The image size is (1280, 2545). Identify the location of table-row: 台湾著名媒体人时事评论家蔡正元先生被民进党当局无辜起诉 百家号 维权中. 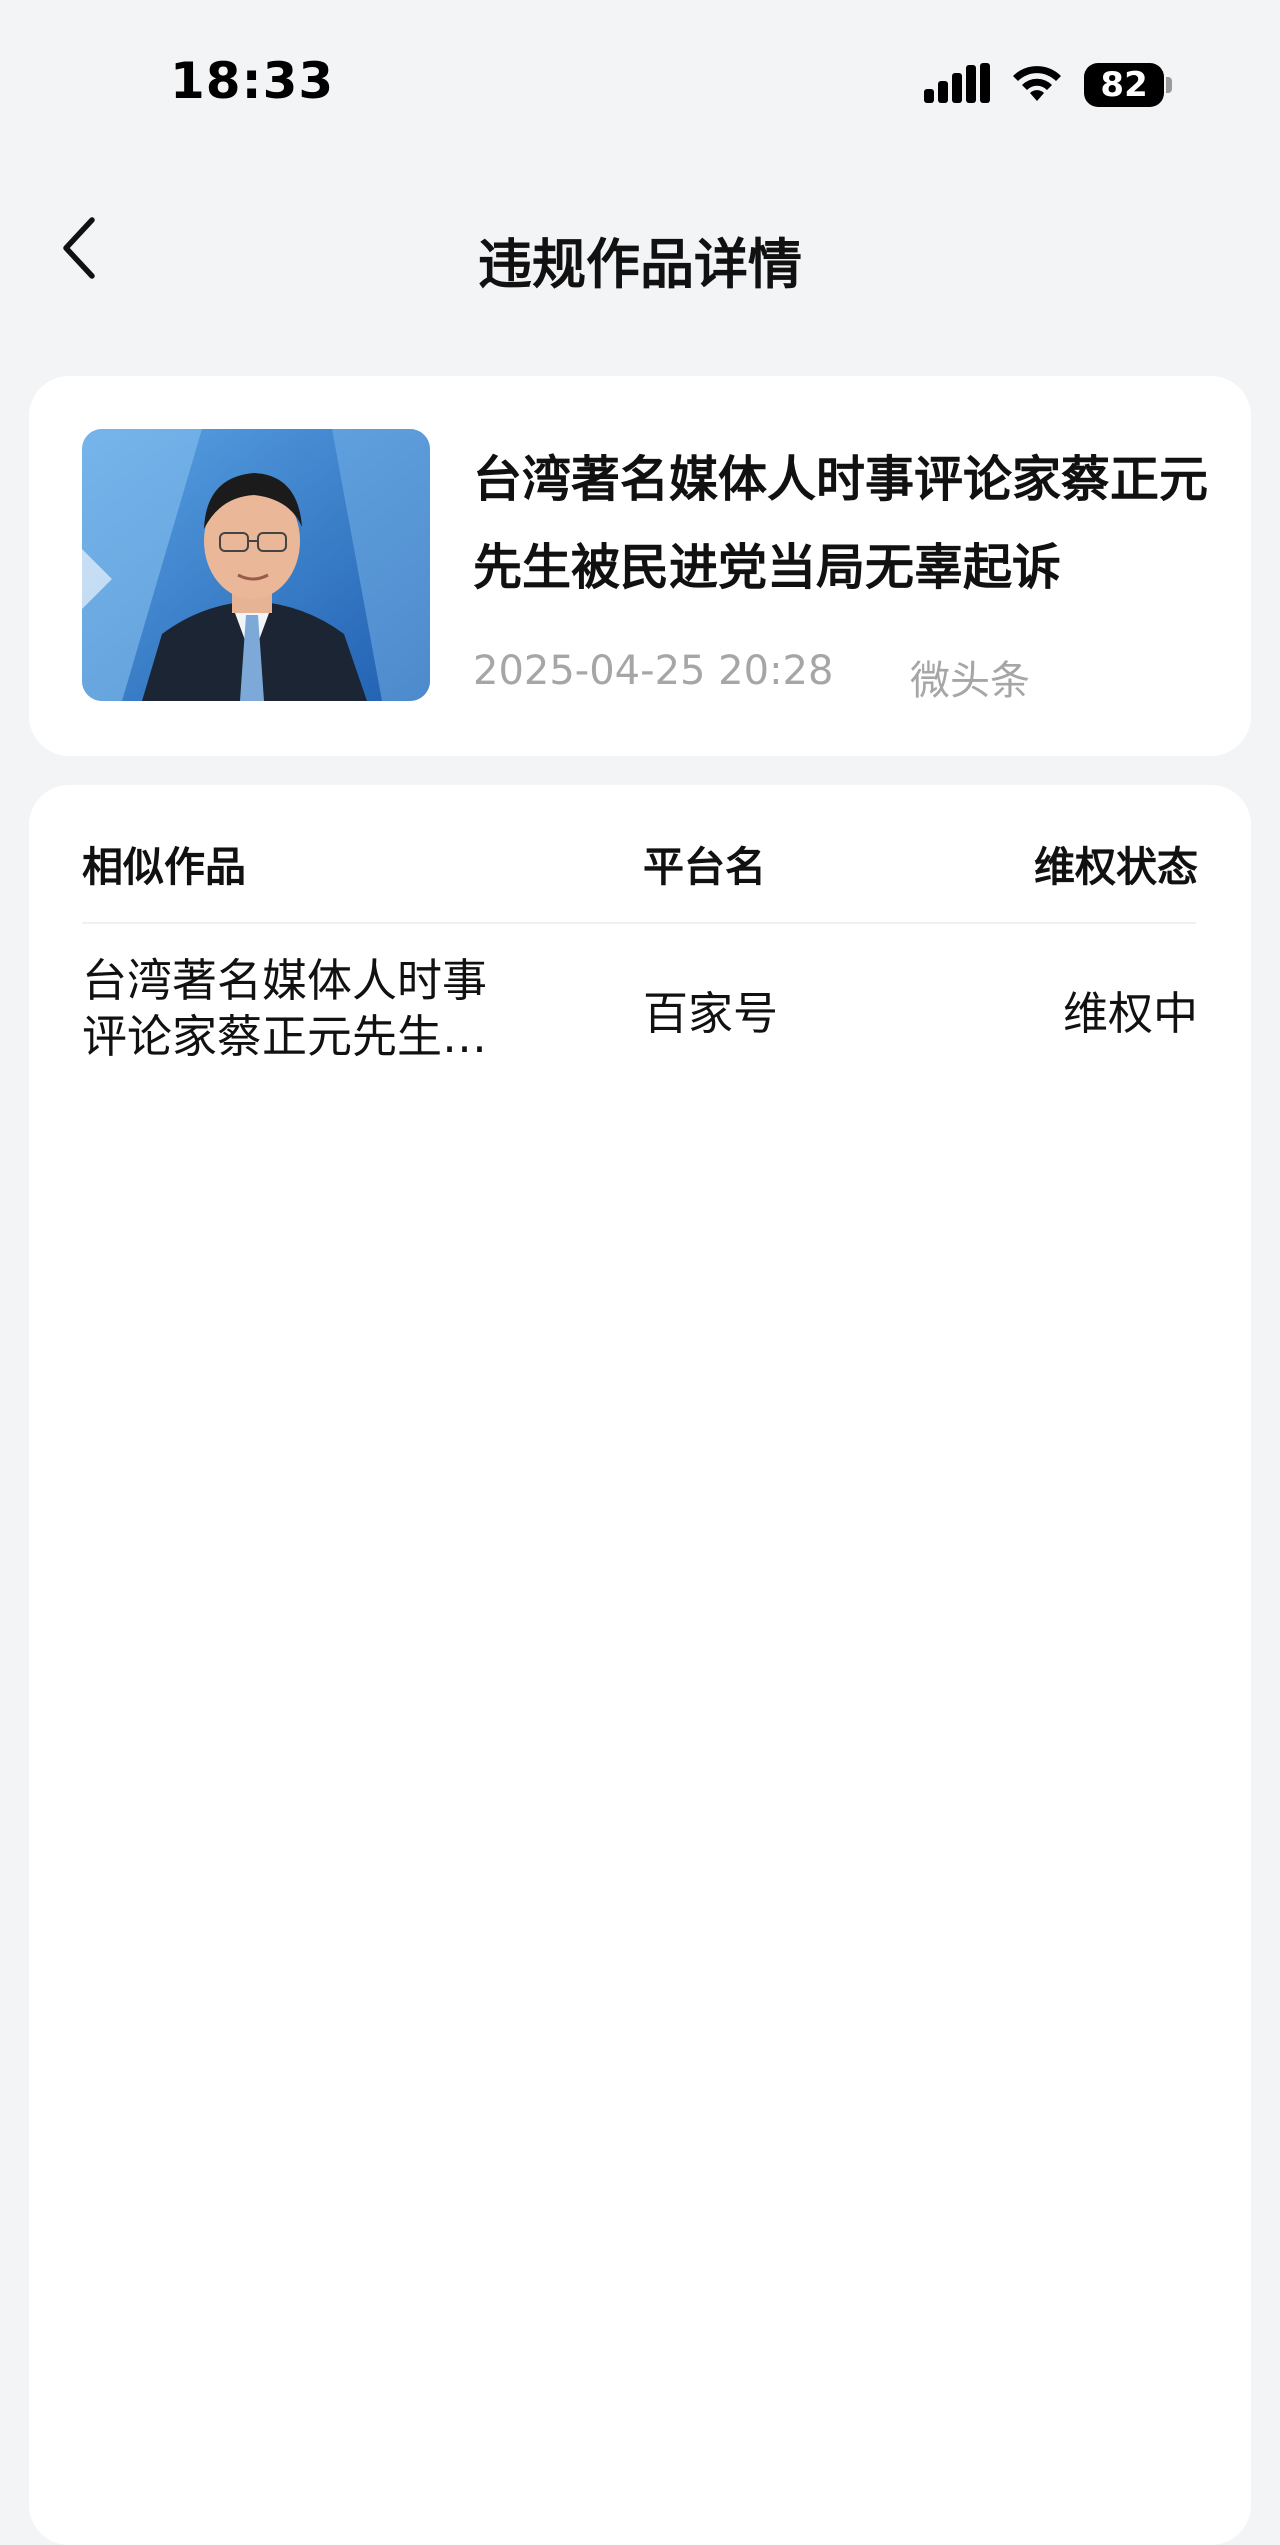
(640, 1015).